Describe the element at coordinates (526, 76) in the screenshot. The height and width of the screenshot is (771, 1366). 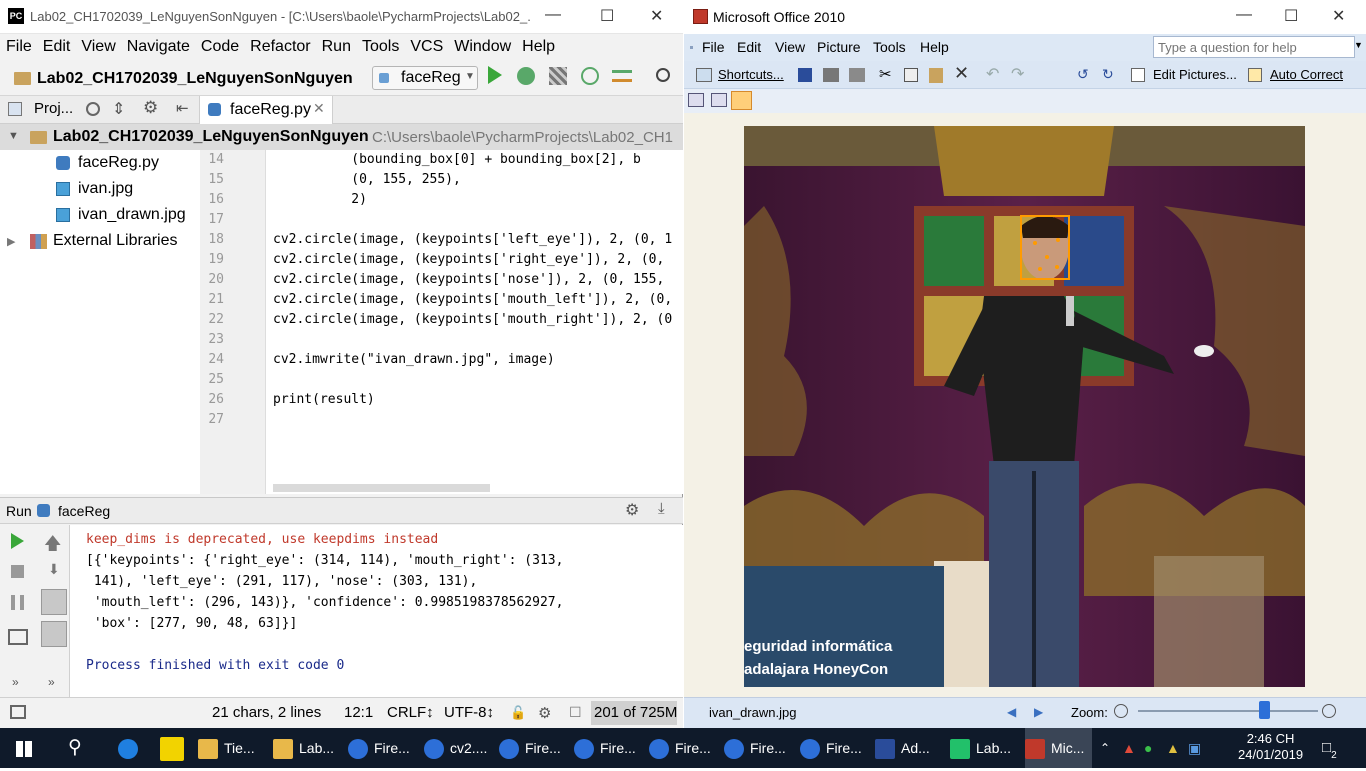
I see `debug-icon` at that location.